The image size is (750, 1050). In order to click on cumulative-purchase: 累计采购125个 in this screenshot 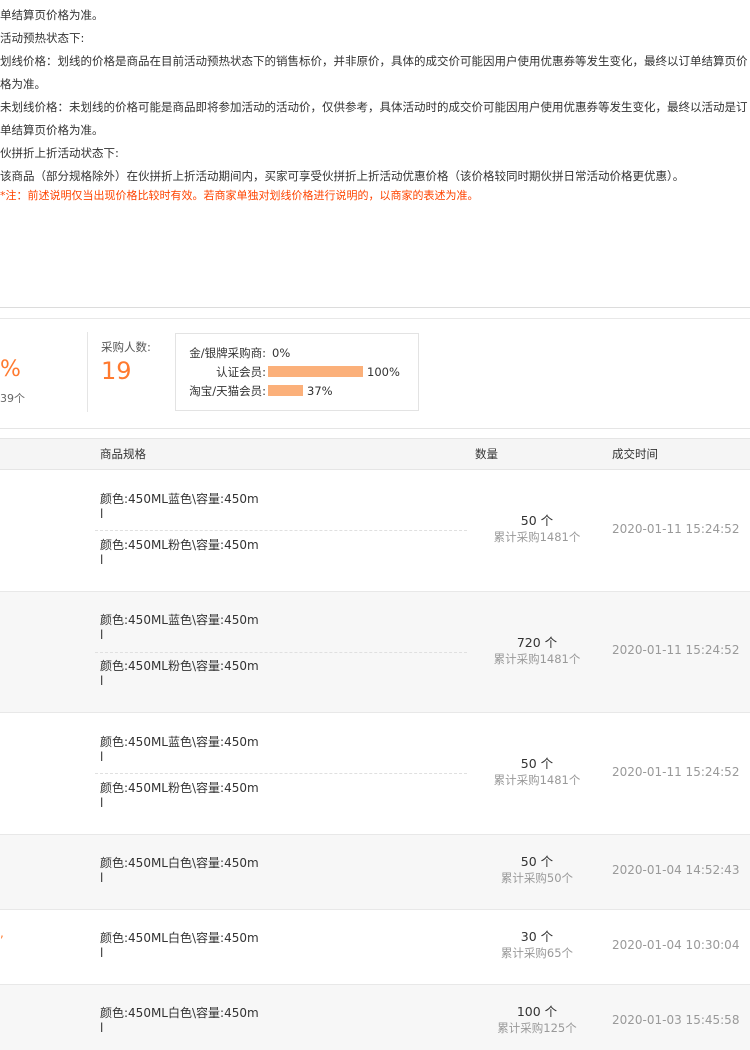, I will do `click(537, 1028)`.